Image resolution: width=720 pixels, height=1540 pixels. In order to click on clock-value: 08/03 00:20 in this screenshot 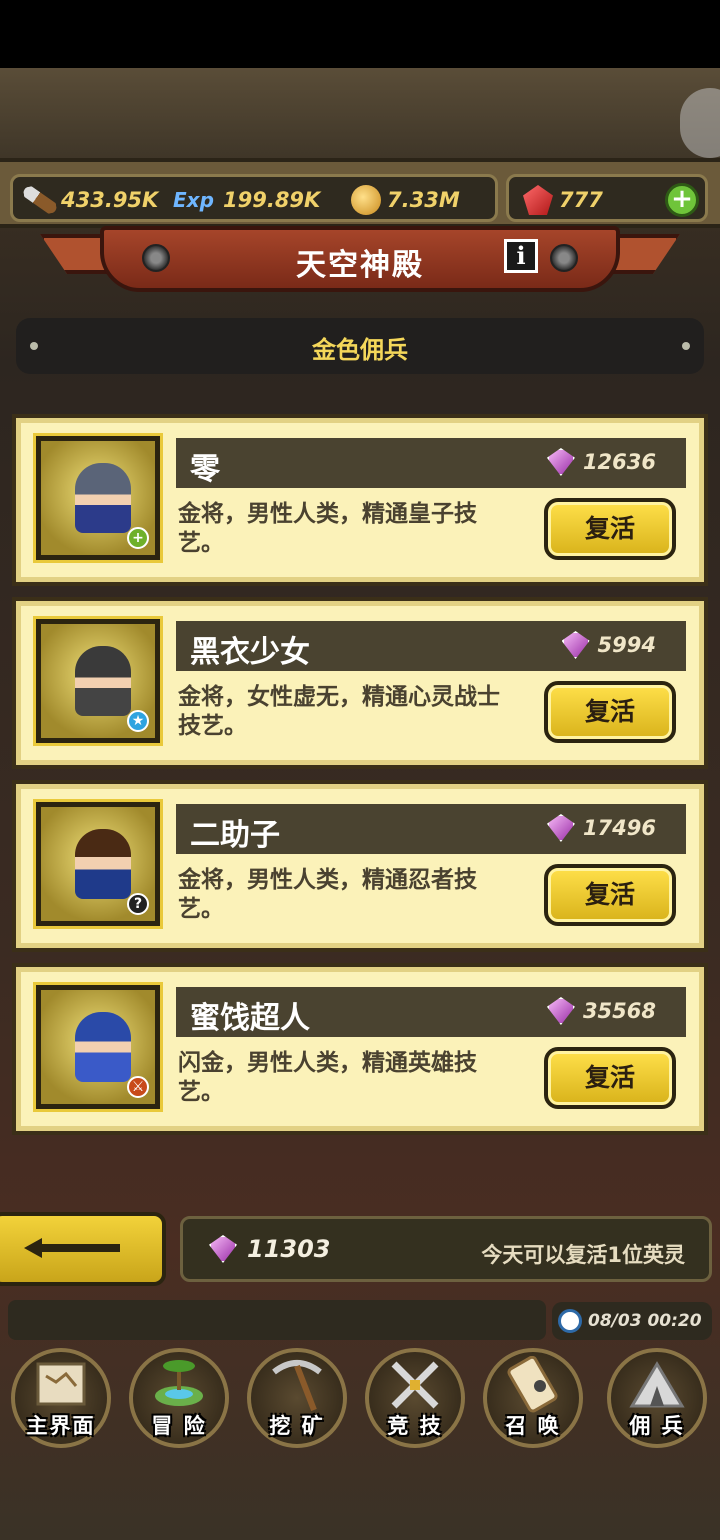, I will do `click(645, 1321)`.